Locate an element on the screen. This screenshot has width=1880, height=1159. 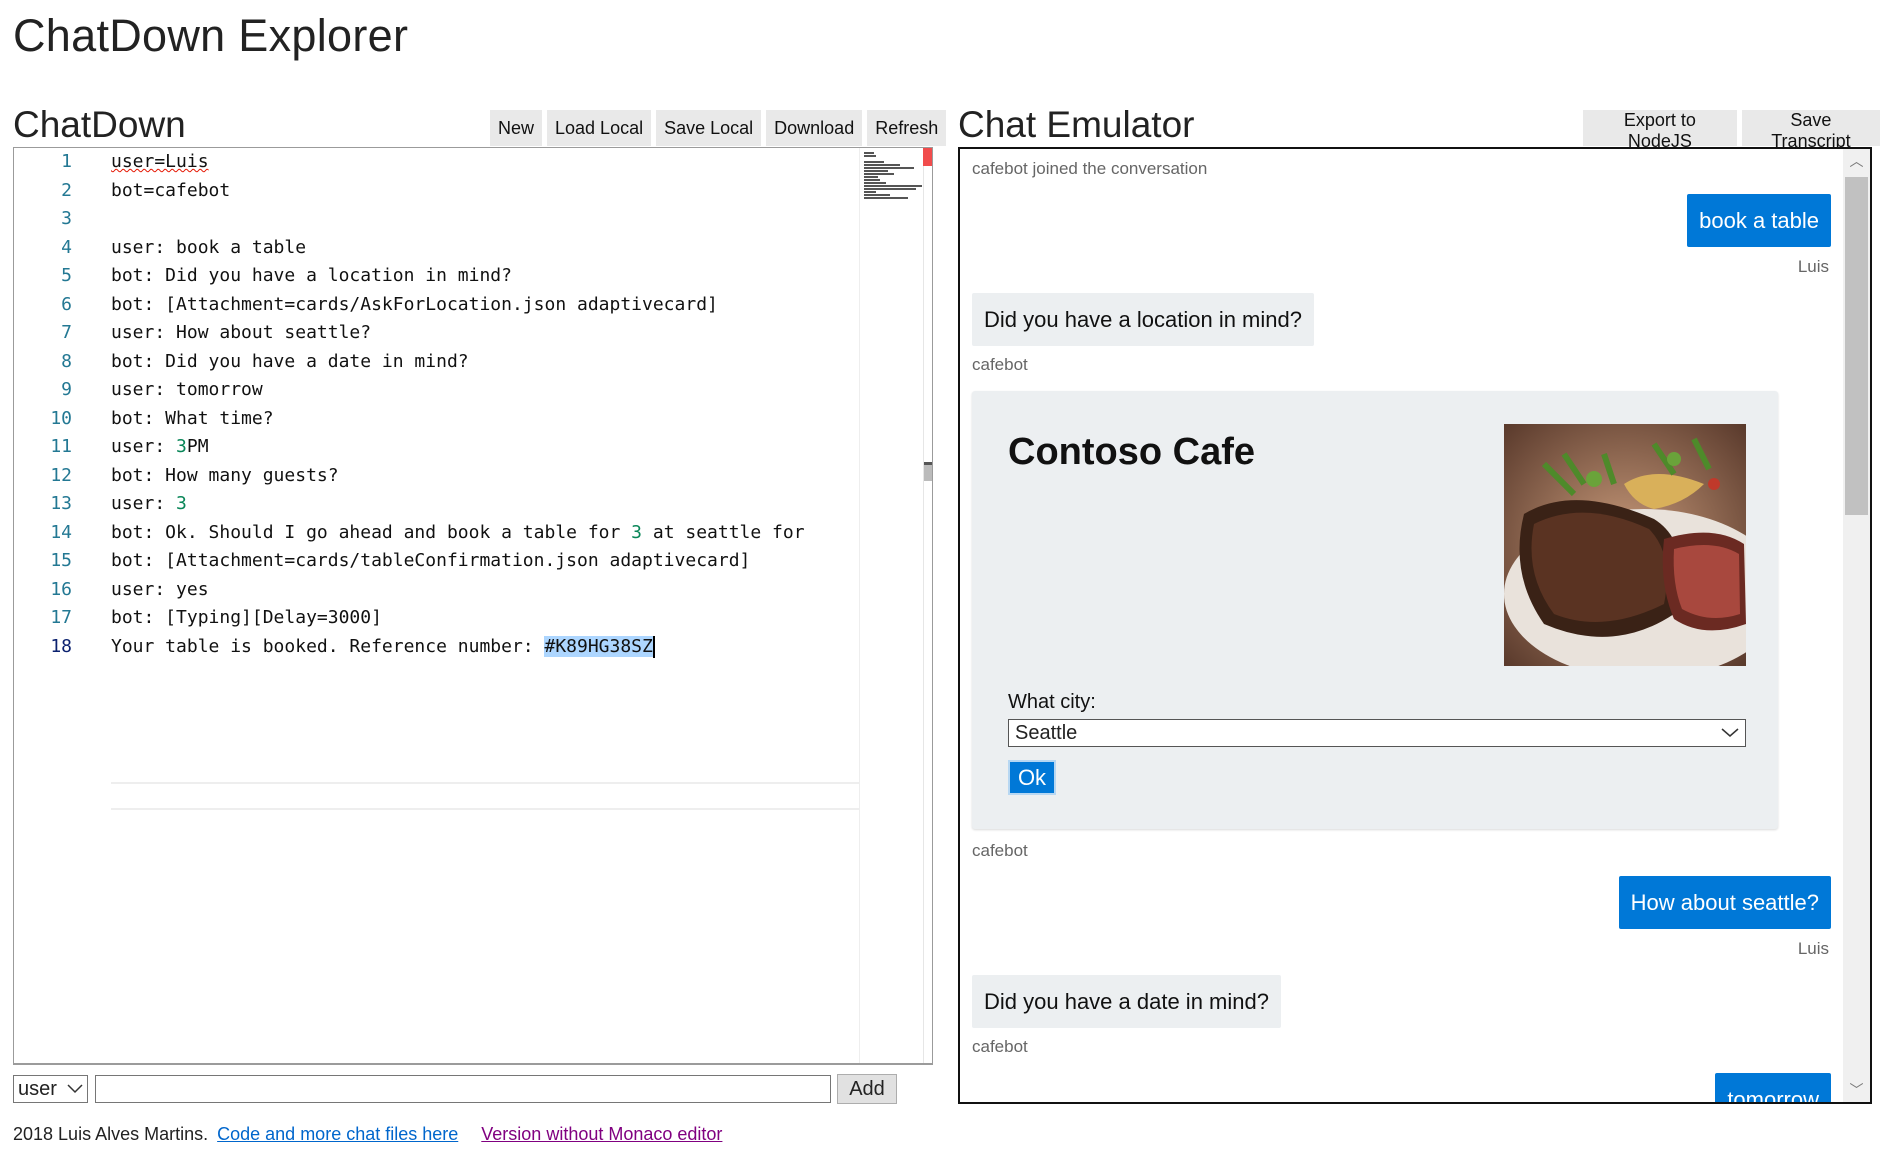
code-line: bot=cafebot is located at coordinates (171, 190).